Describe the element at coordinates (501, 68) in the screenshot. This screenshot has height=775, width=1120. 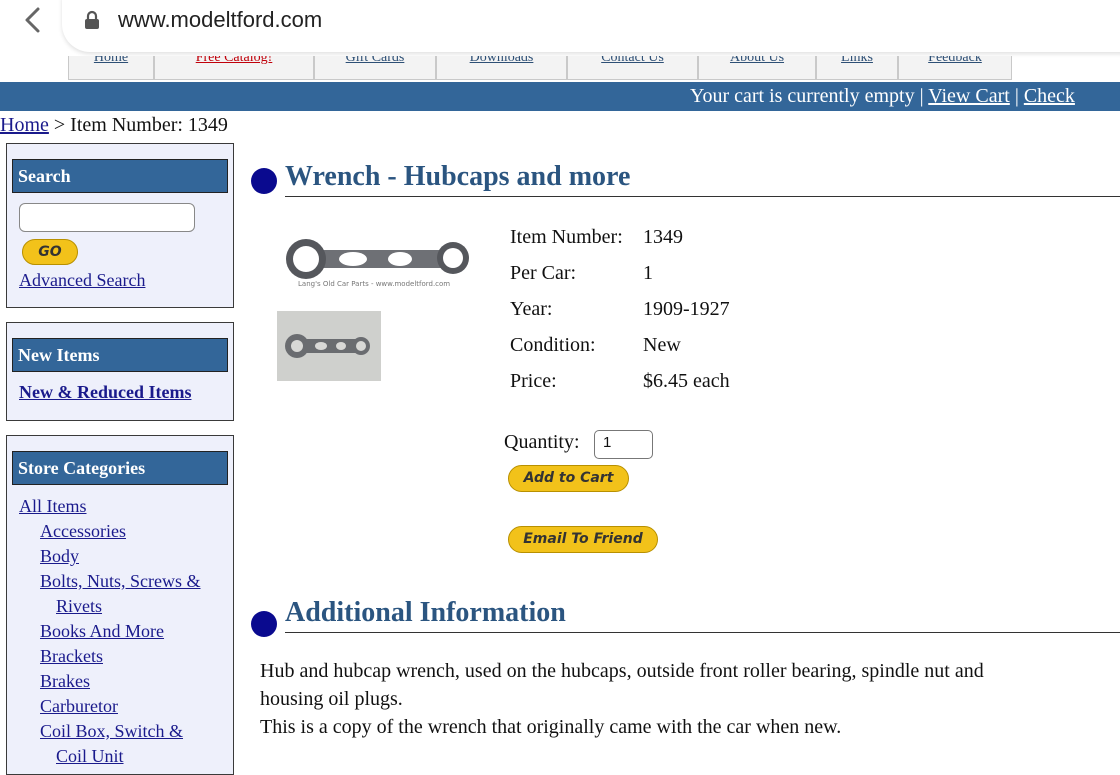
I see `nav-tab-downloads: Downloads` at that location.